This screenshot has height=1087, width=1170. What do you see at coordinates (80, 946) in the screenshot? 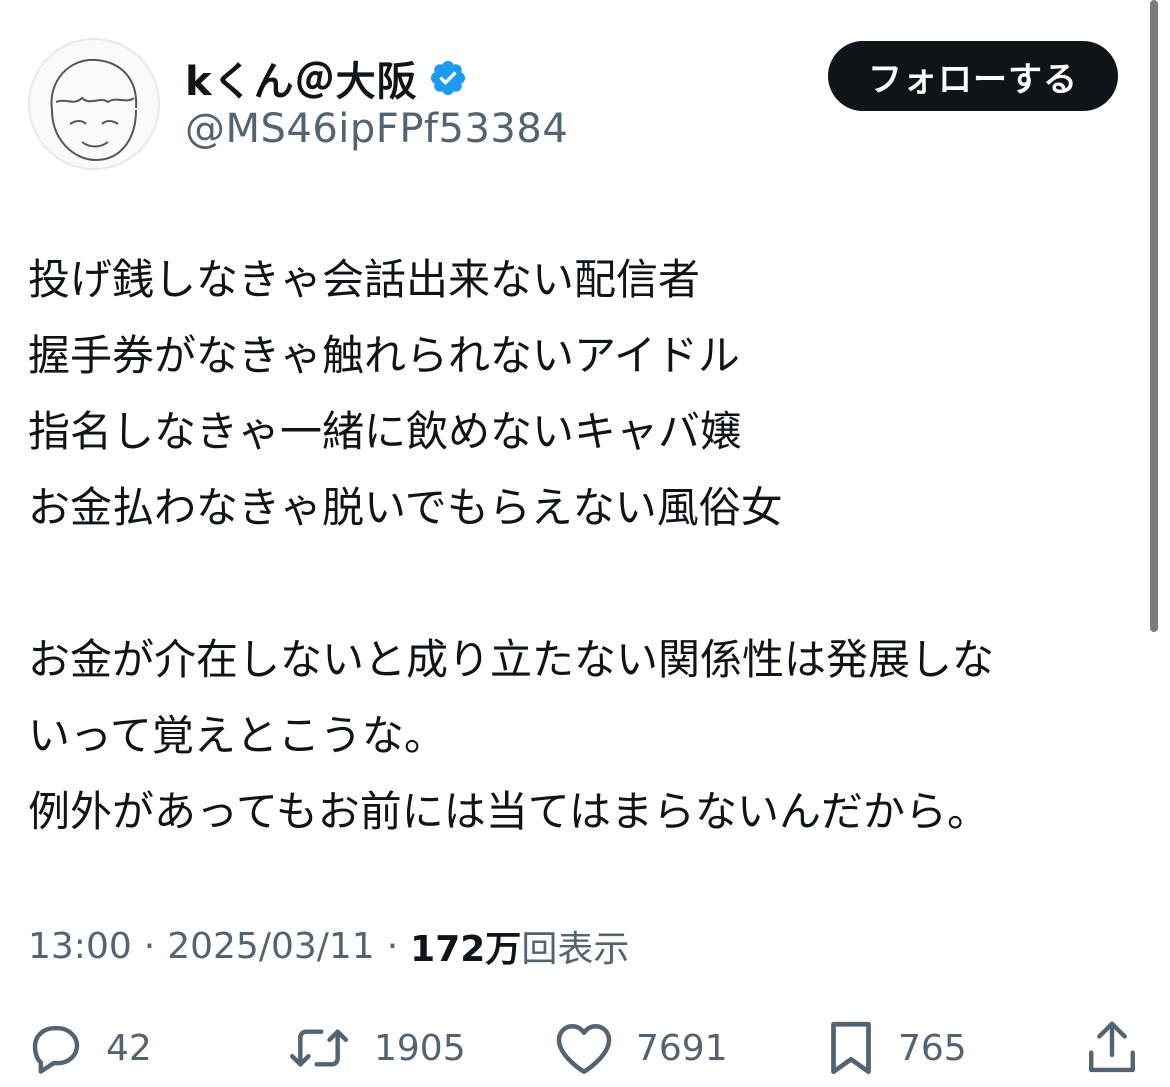
I see `tweet-time: 13:00` at bounding box center [80, 946].